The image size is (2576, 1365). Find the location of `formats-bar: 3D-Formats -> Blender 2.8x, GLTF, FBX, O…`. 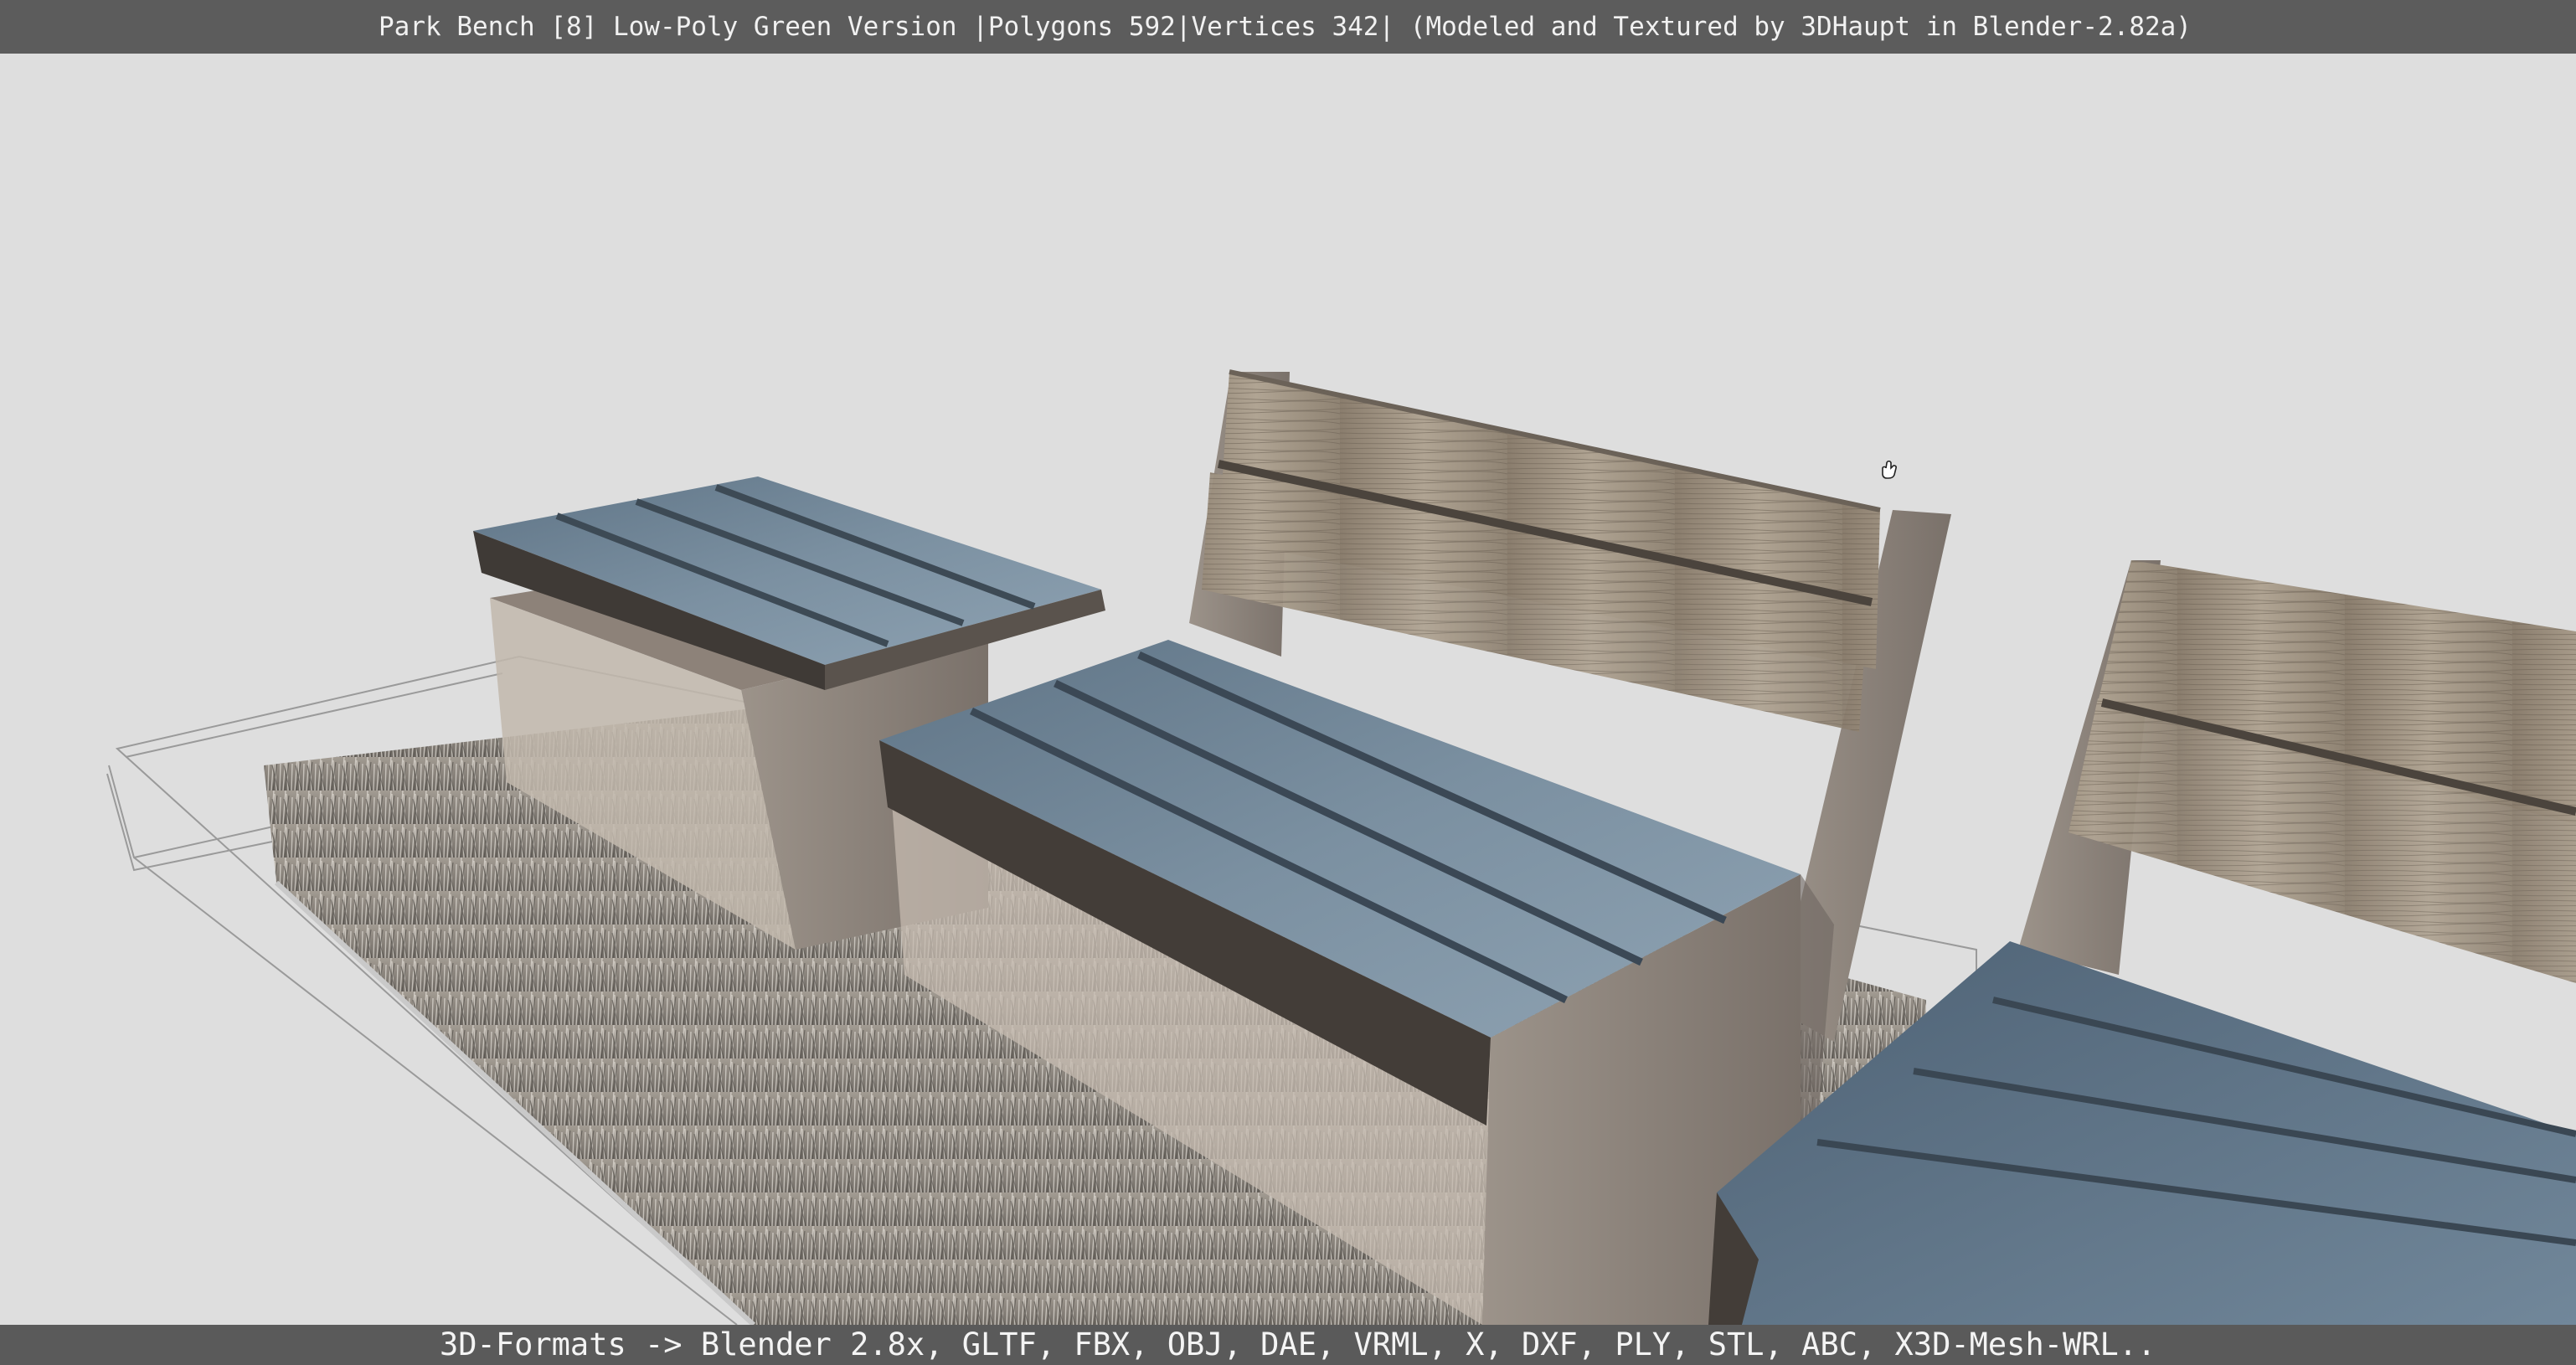

formats-bar: 3D-Formats -> Blender 2.8x, GLTF, FBX, O… is located at coordinates (1288, 1345).